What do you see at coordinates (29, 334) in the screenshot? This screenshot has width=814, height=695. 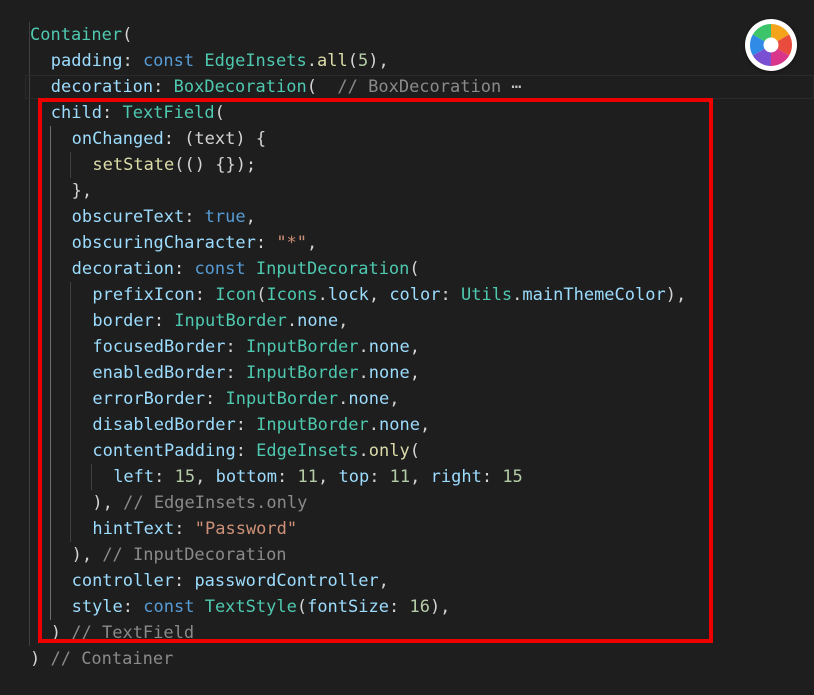 I see `indent-guide` at bounding box center [29, 334].